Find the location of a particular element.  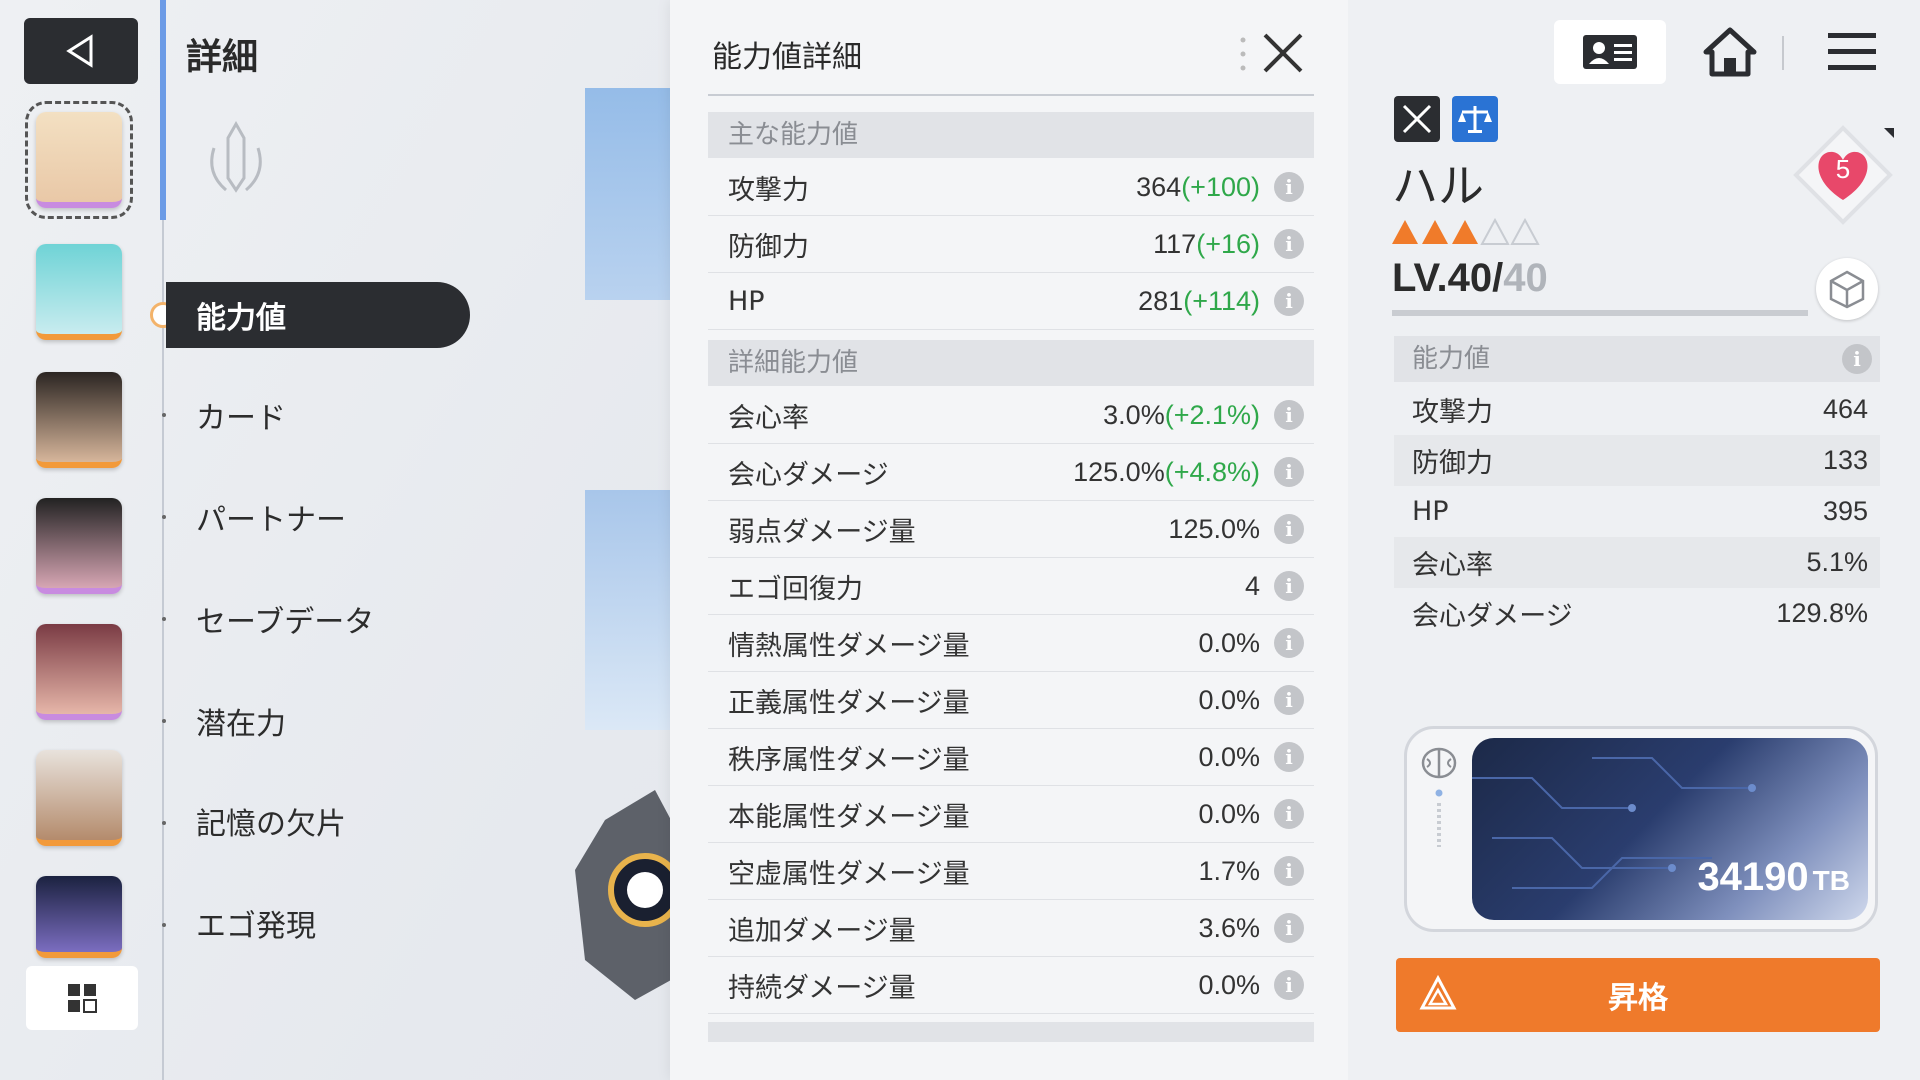

stat-value: 395 is located at coordinates (1845, 511).